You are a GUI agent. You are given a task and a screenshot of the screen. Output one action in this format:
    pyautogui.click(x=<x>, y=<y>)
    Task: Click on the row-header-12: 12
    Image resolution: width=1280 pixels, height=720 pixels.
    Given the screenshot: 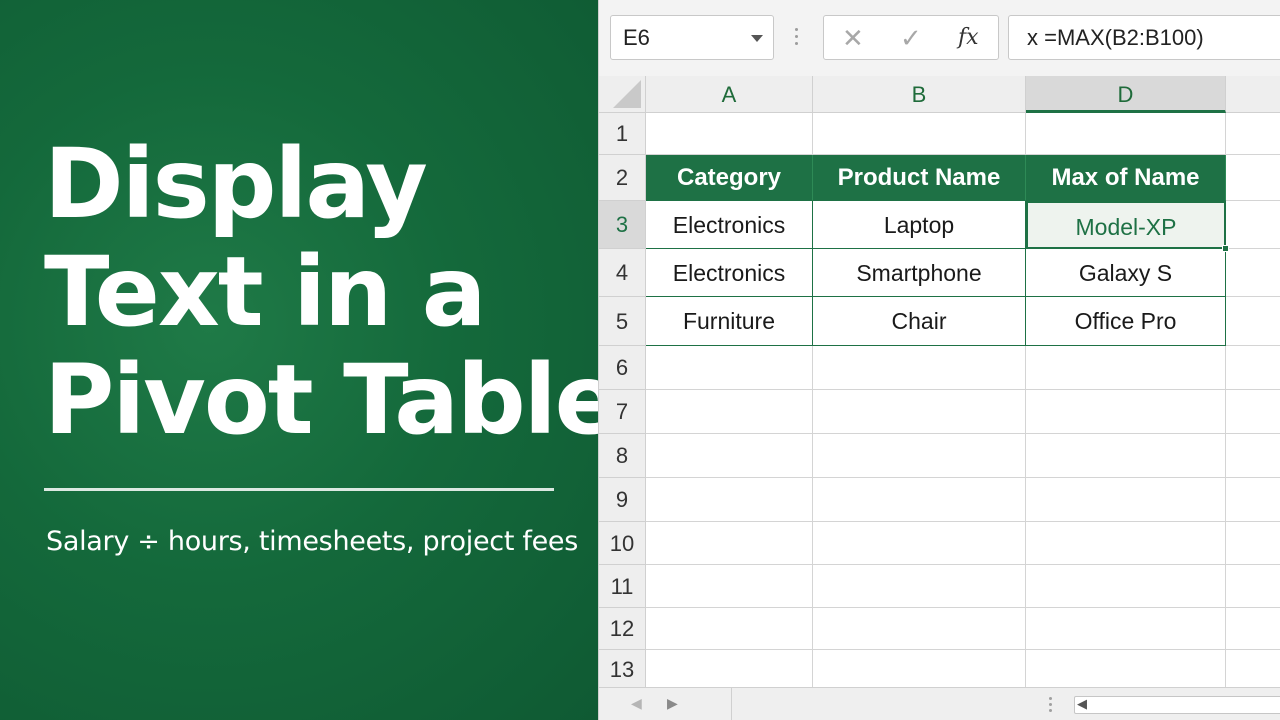 What is the action you would take?
    pyautogui.click(x=622, y=629)
    